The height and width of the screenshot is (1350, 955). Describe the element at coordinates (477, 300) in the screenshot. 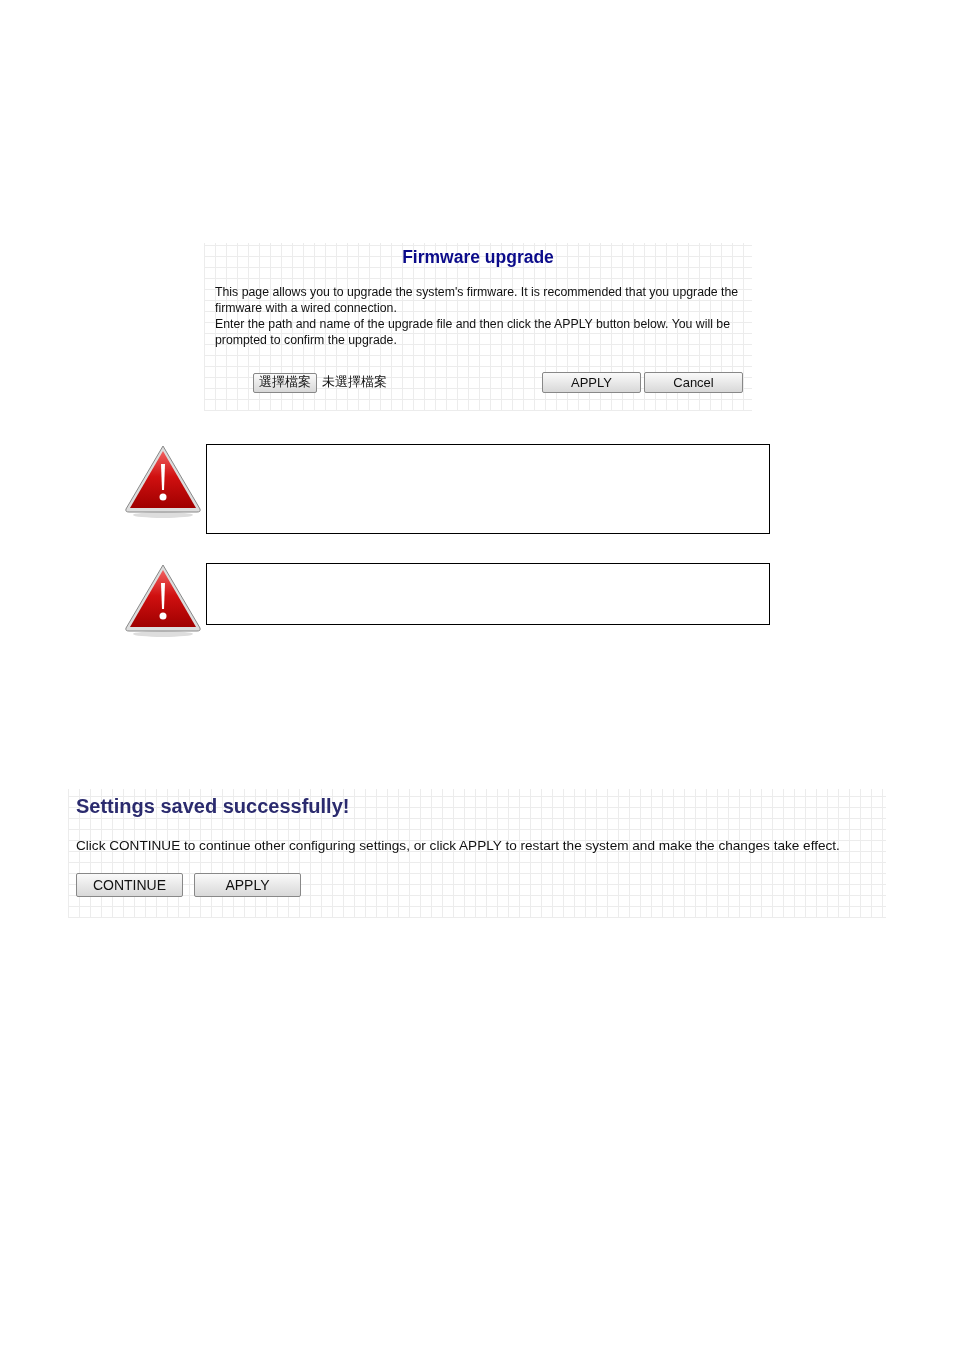

I see `description-text: This page allows you to upgrade the system's firmware. It is recommended that you upgrade the firmware with a wired connection.` at that location.